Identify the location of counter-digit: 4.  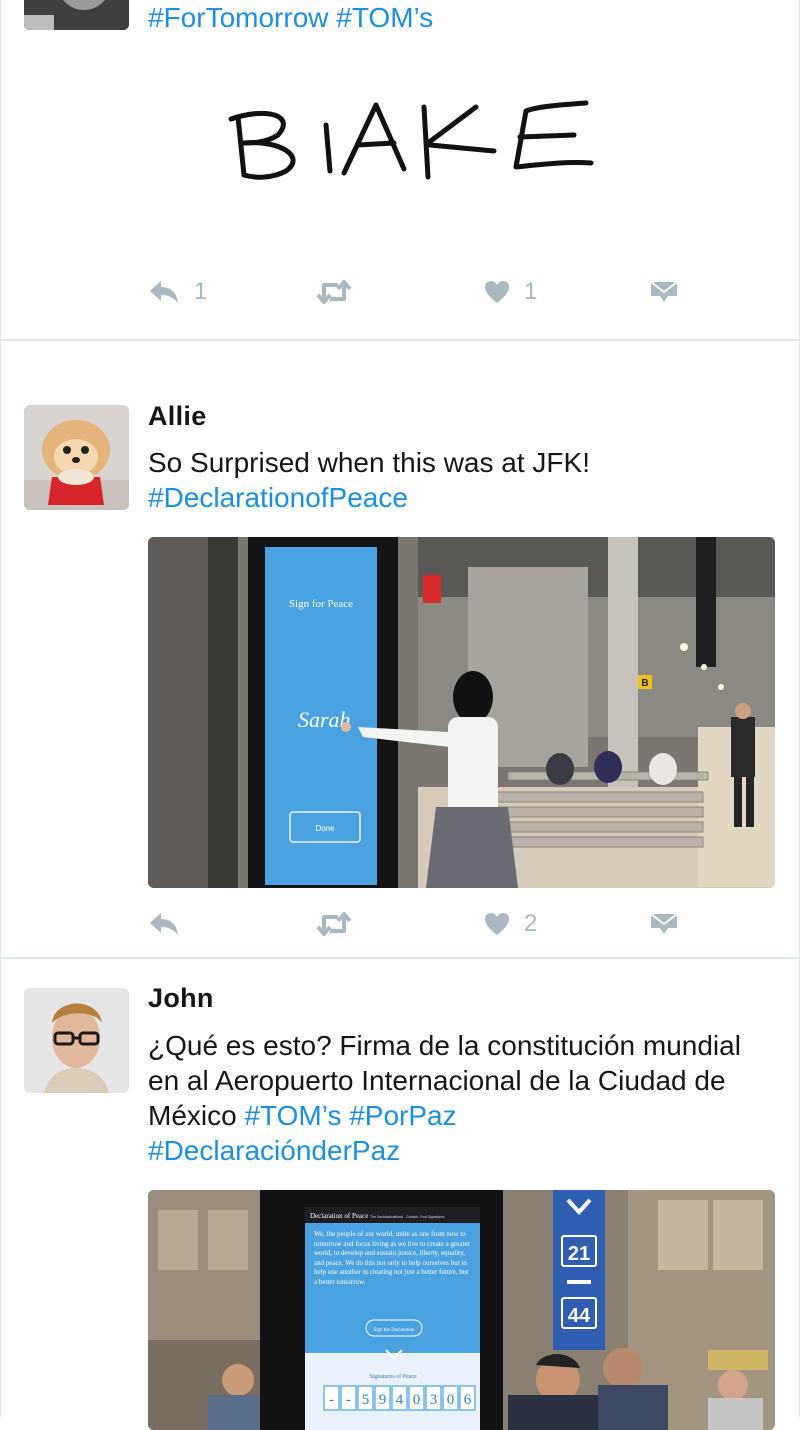
(400, 1400).